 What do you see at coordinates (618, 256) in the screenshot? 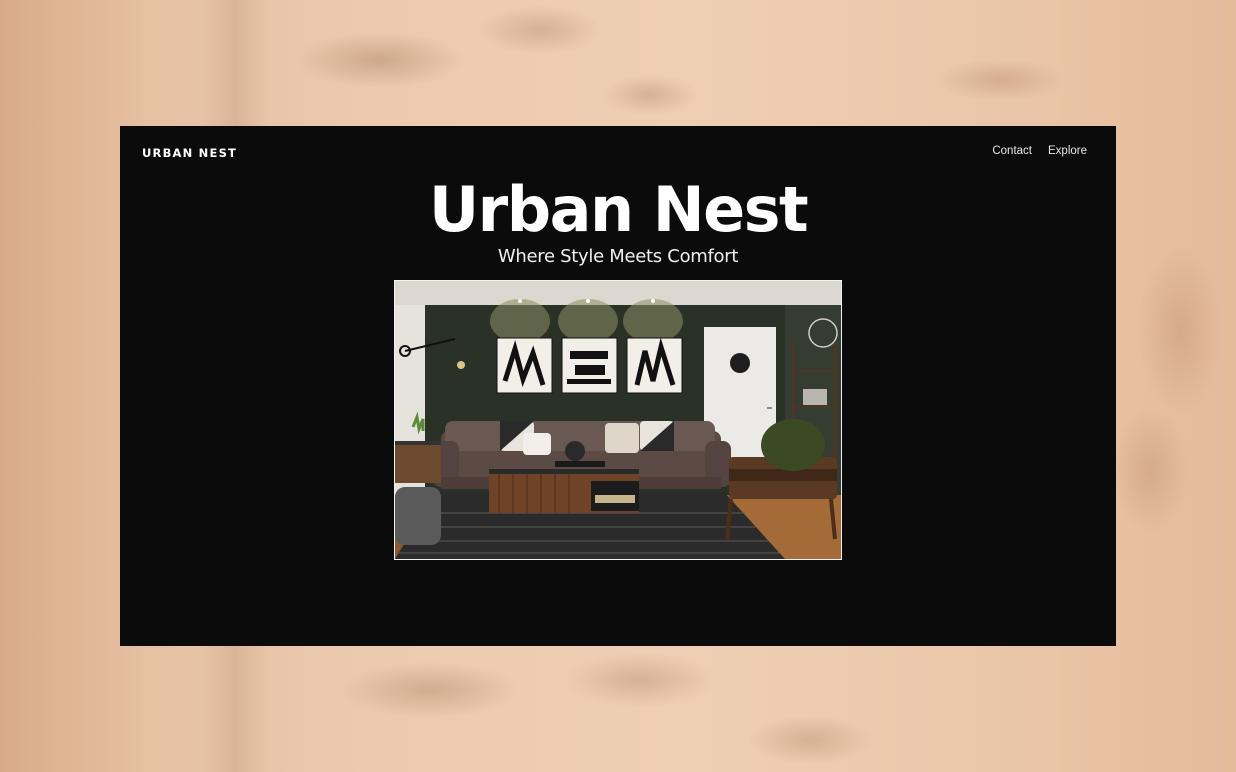
I see `hero-subtitle: Where Style Meets Comfort` at bounding box center [618, 256].